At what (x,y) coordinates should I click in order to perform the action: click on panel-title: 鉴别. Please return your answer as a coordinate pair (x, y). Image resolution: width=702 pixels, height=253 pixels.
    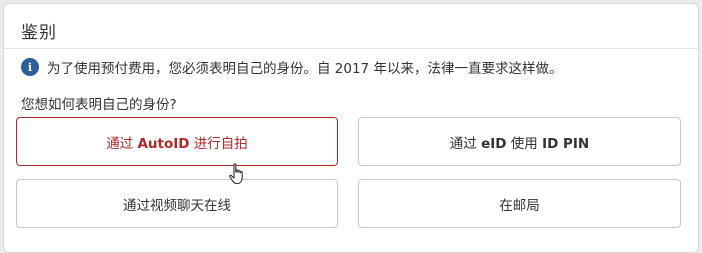
    Looking at the image, I should click on (39, 33).